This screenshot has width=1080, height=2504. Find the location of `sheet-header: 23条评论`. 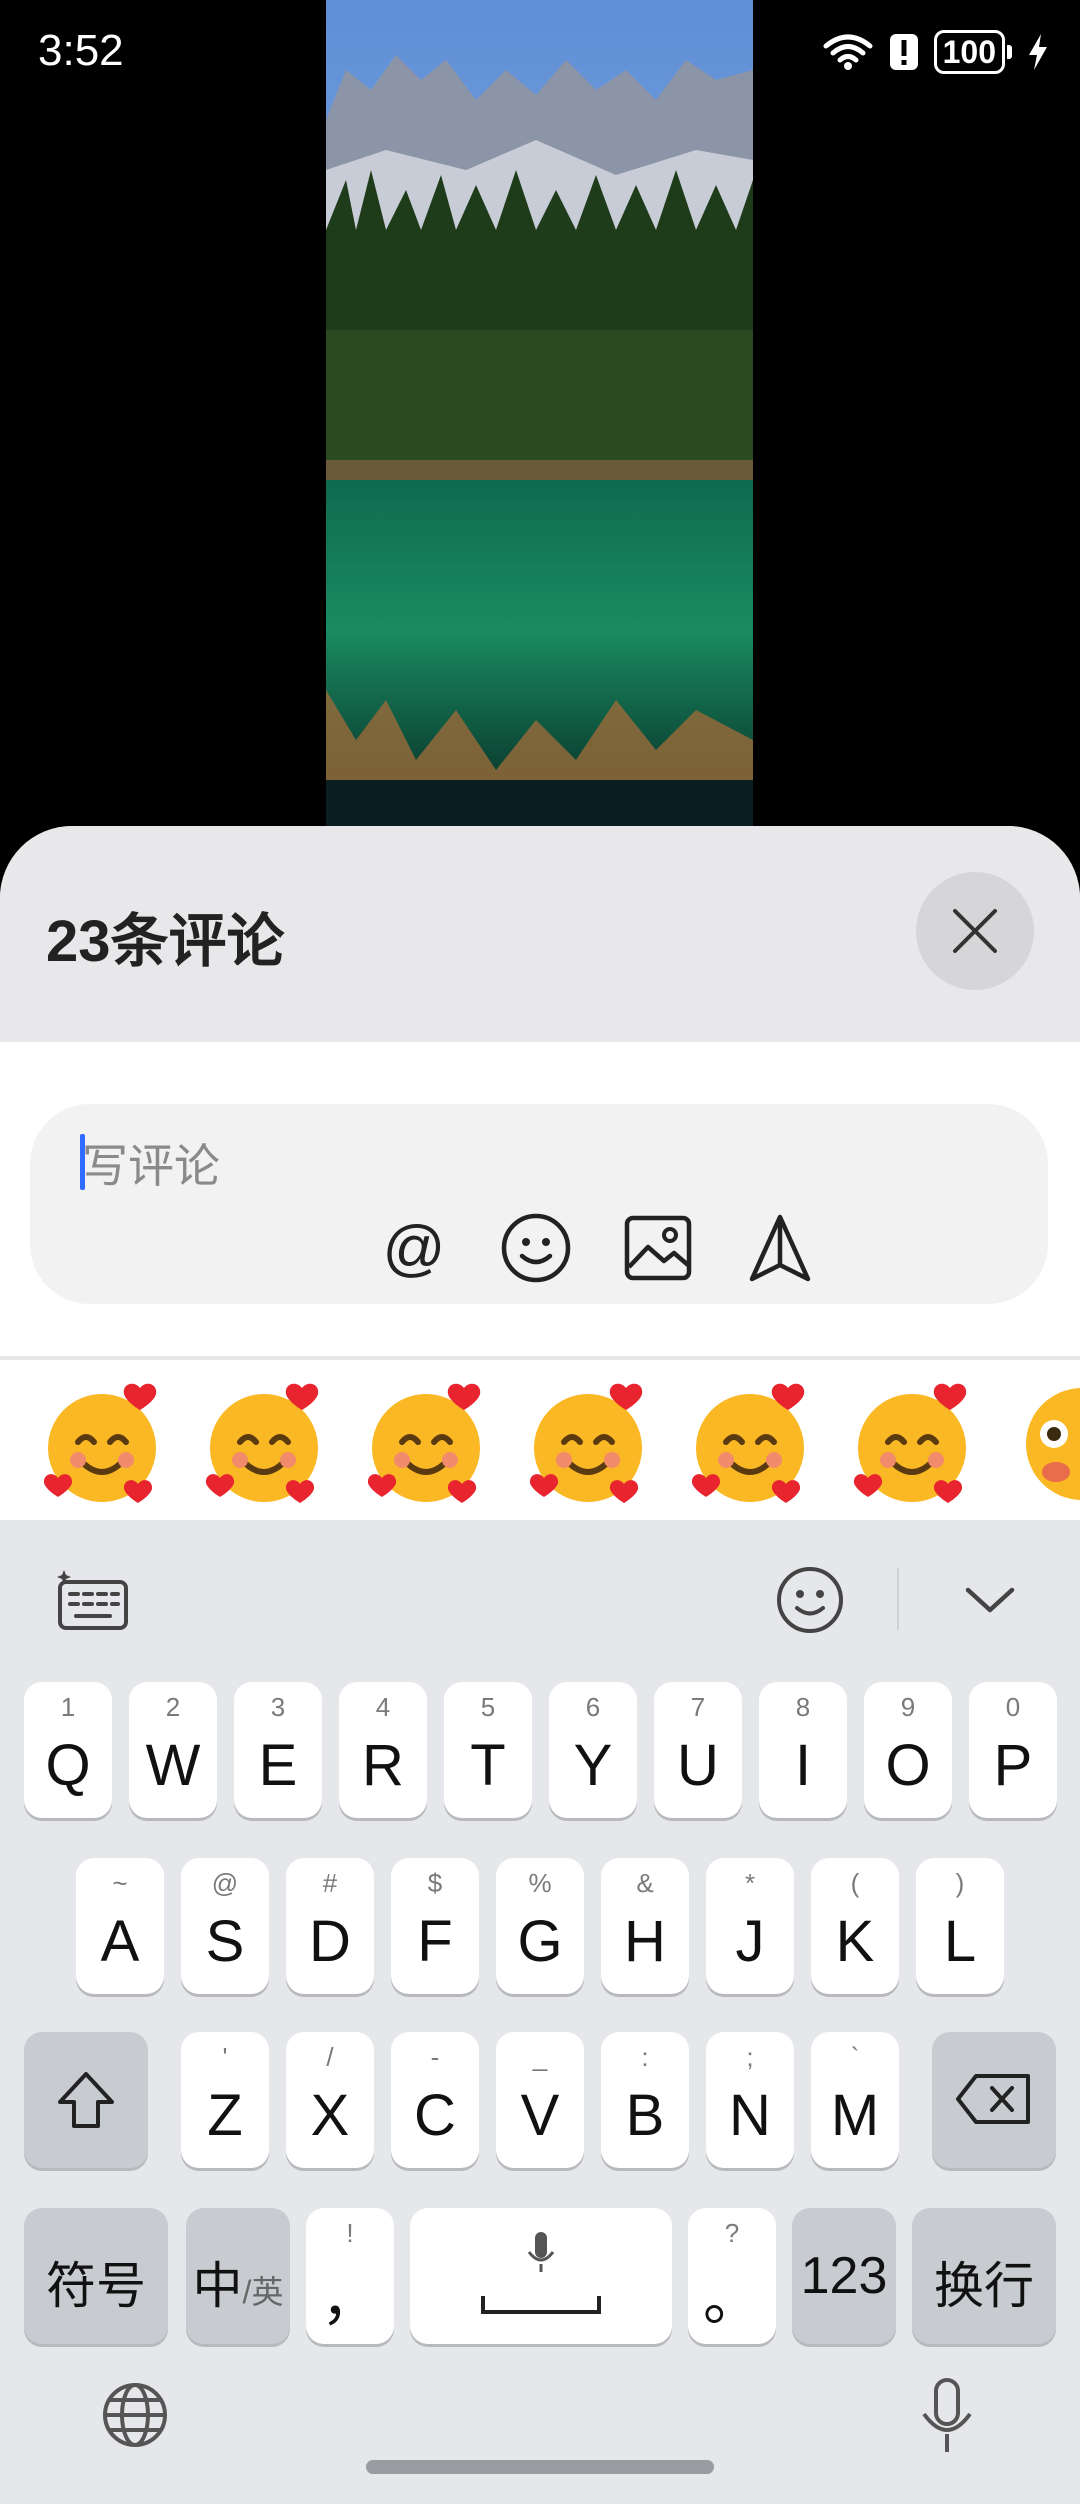

sheet-header: 23条评论 is located at coordinates (540, 934).